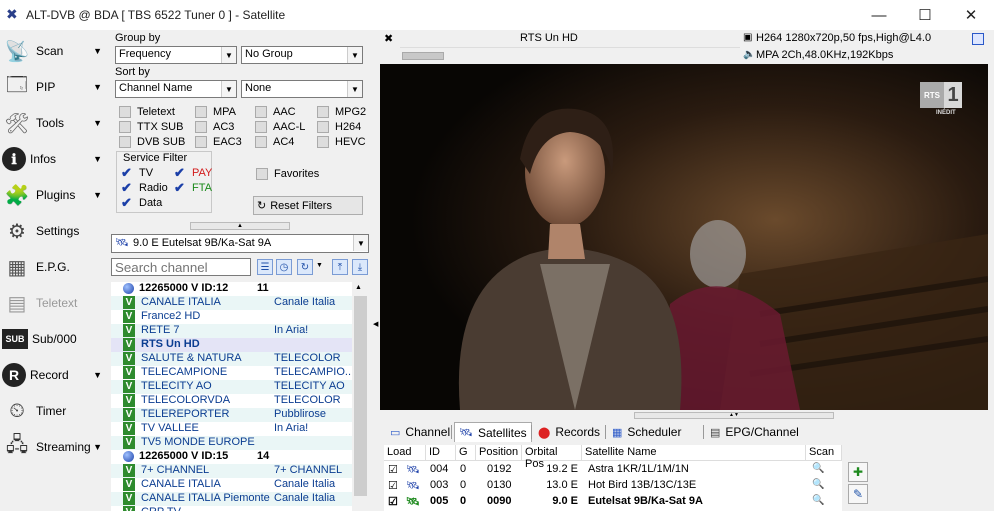 This screenshot has width=994, height=511. Describe the element at coordinates (824, 453) in the screenshot. I see `column-header: Scan` at that location.